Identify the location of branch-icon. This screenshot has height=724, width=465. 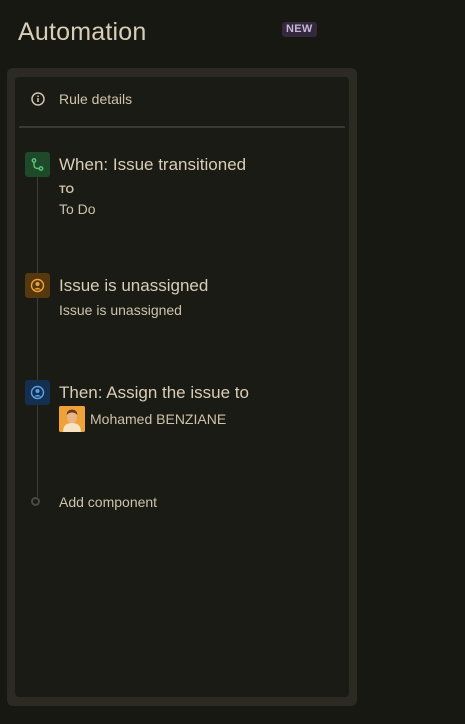
(37, 164).